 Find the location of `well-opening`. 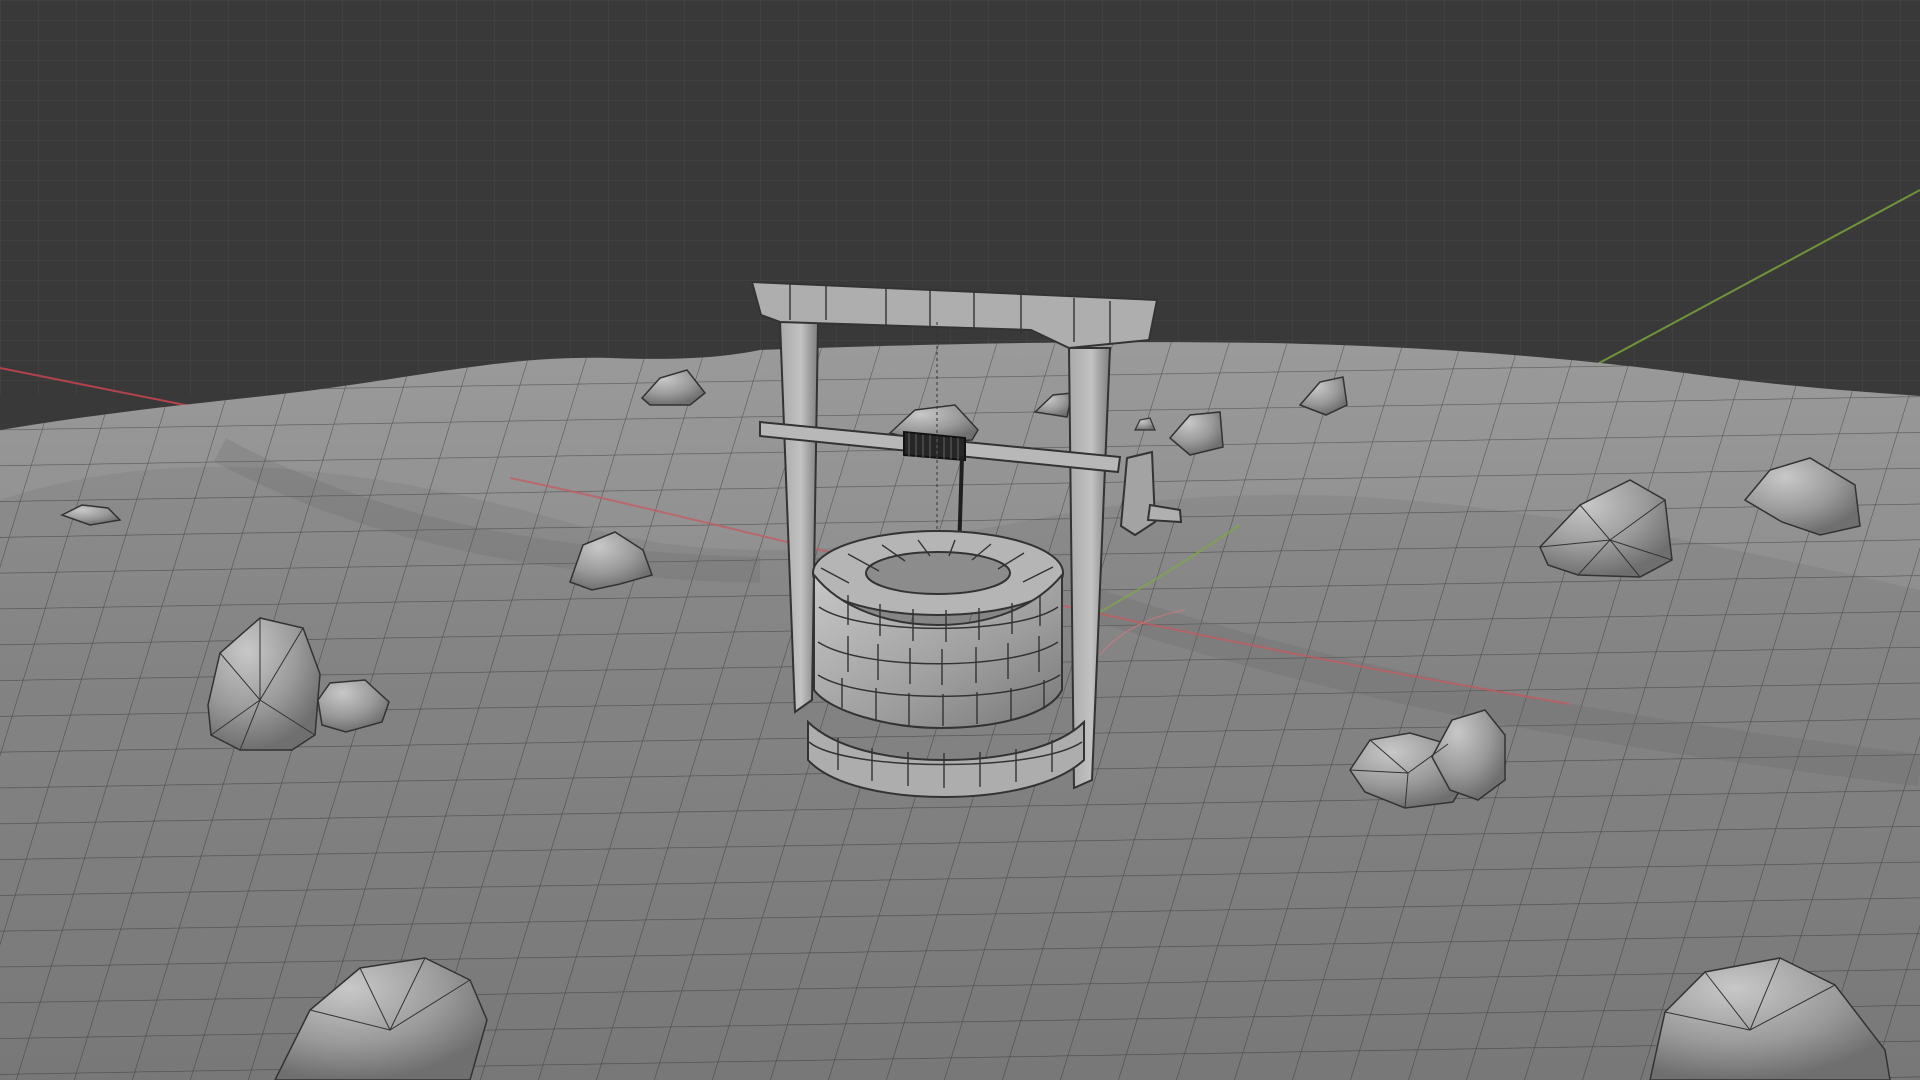

well-opening is located at coordinates (938, 573).